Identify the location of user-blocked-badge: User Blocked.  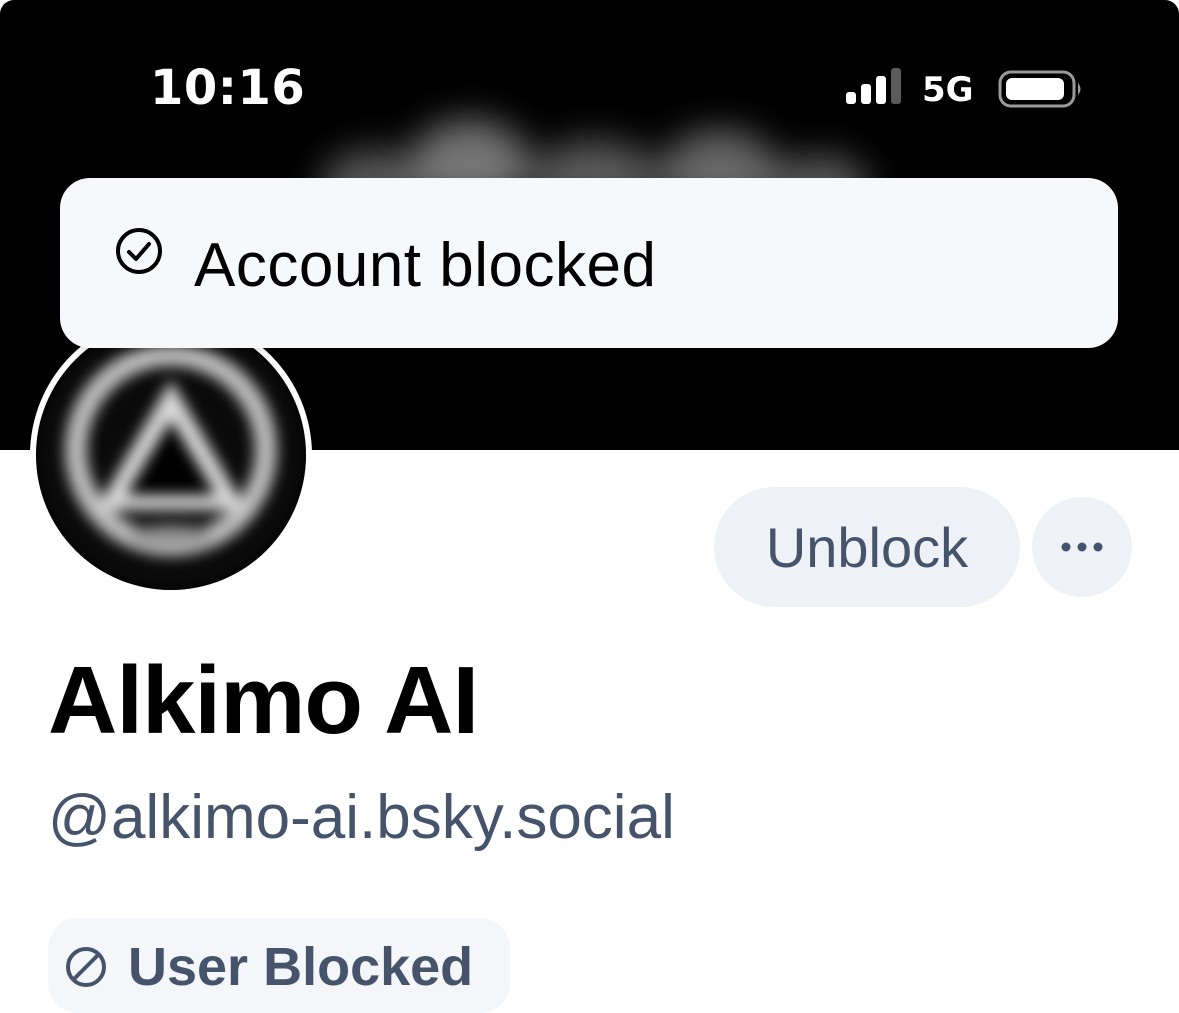
(279, 965).